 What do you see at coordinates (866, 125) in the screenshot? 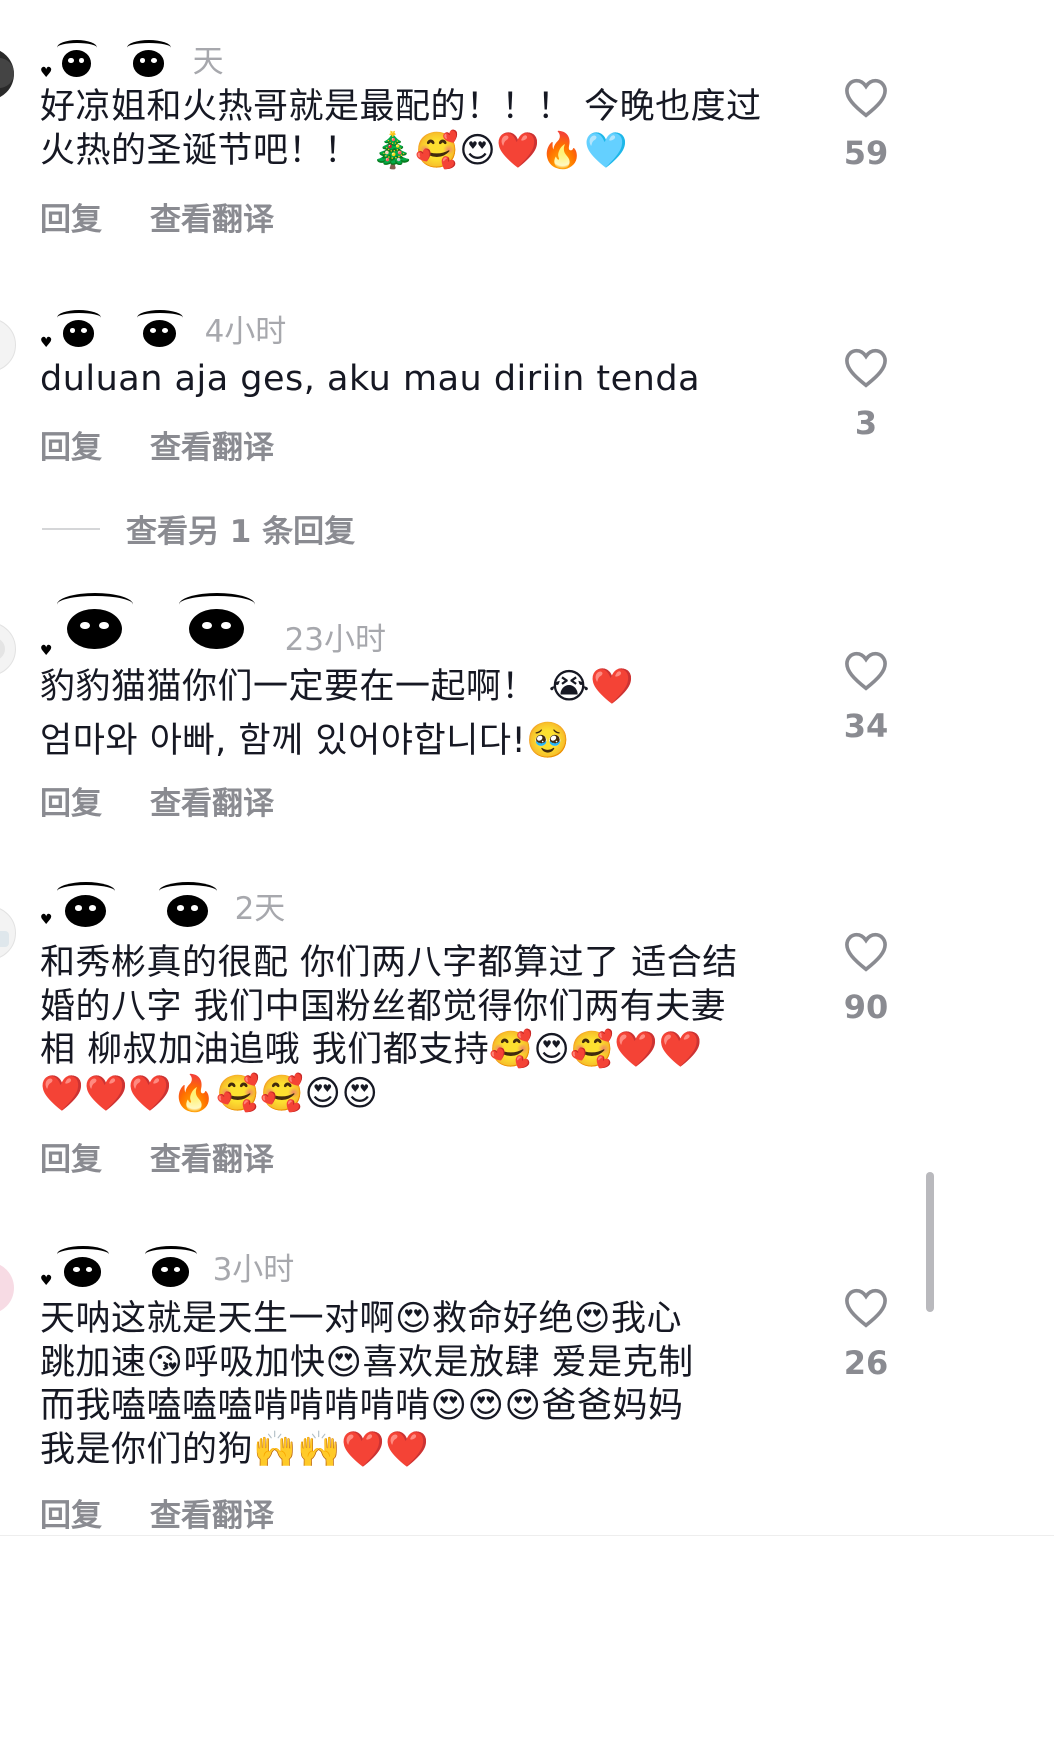
I see `like-button: 59` at bounding box center [866, 125].